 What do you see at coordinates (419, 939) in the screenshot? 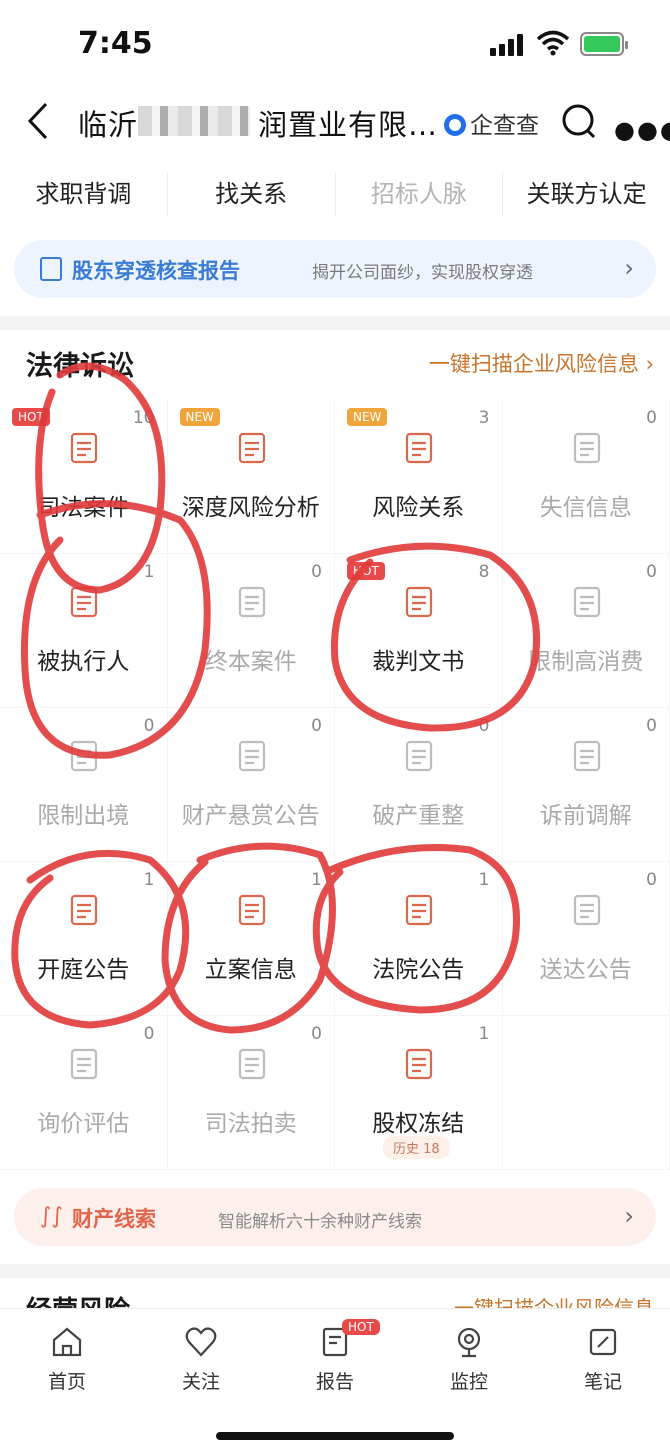
I see `legal-item: 法院公告 1` at bounding box center [419, 939].